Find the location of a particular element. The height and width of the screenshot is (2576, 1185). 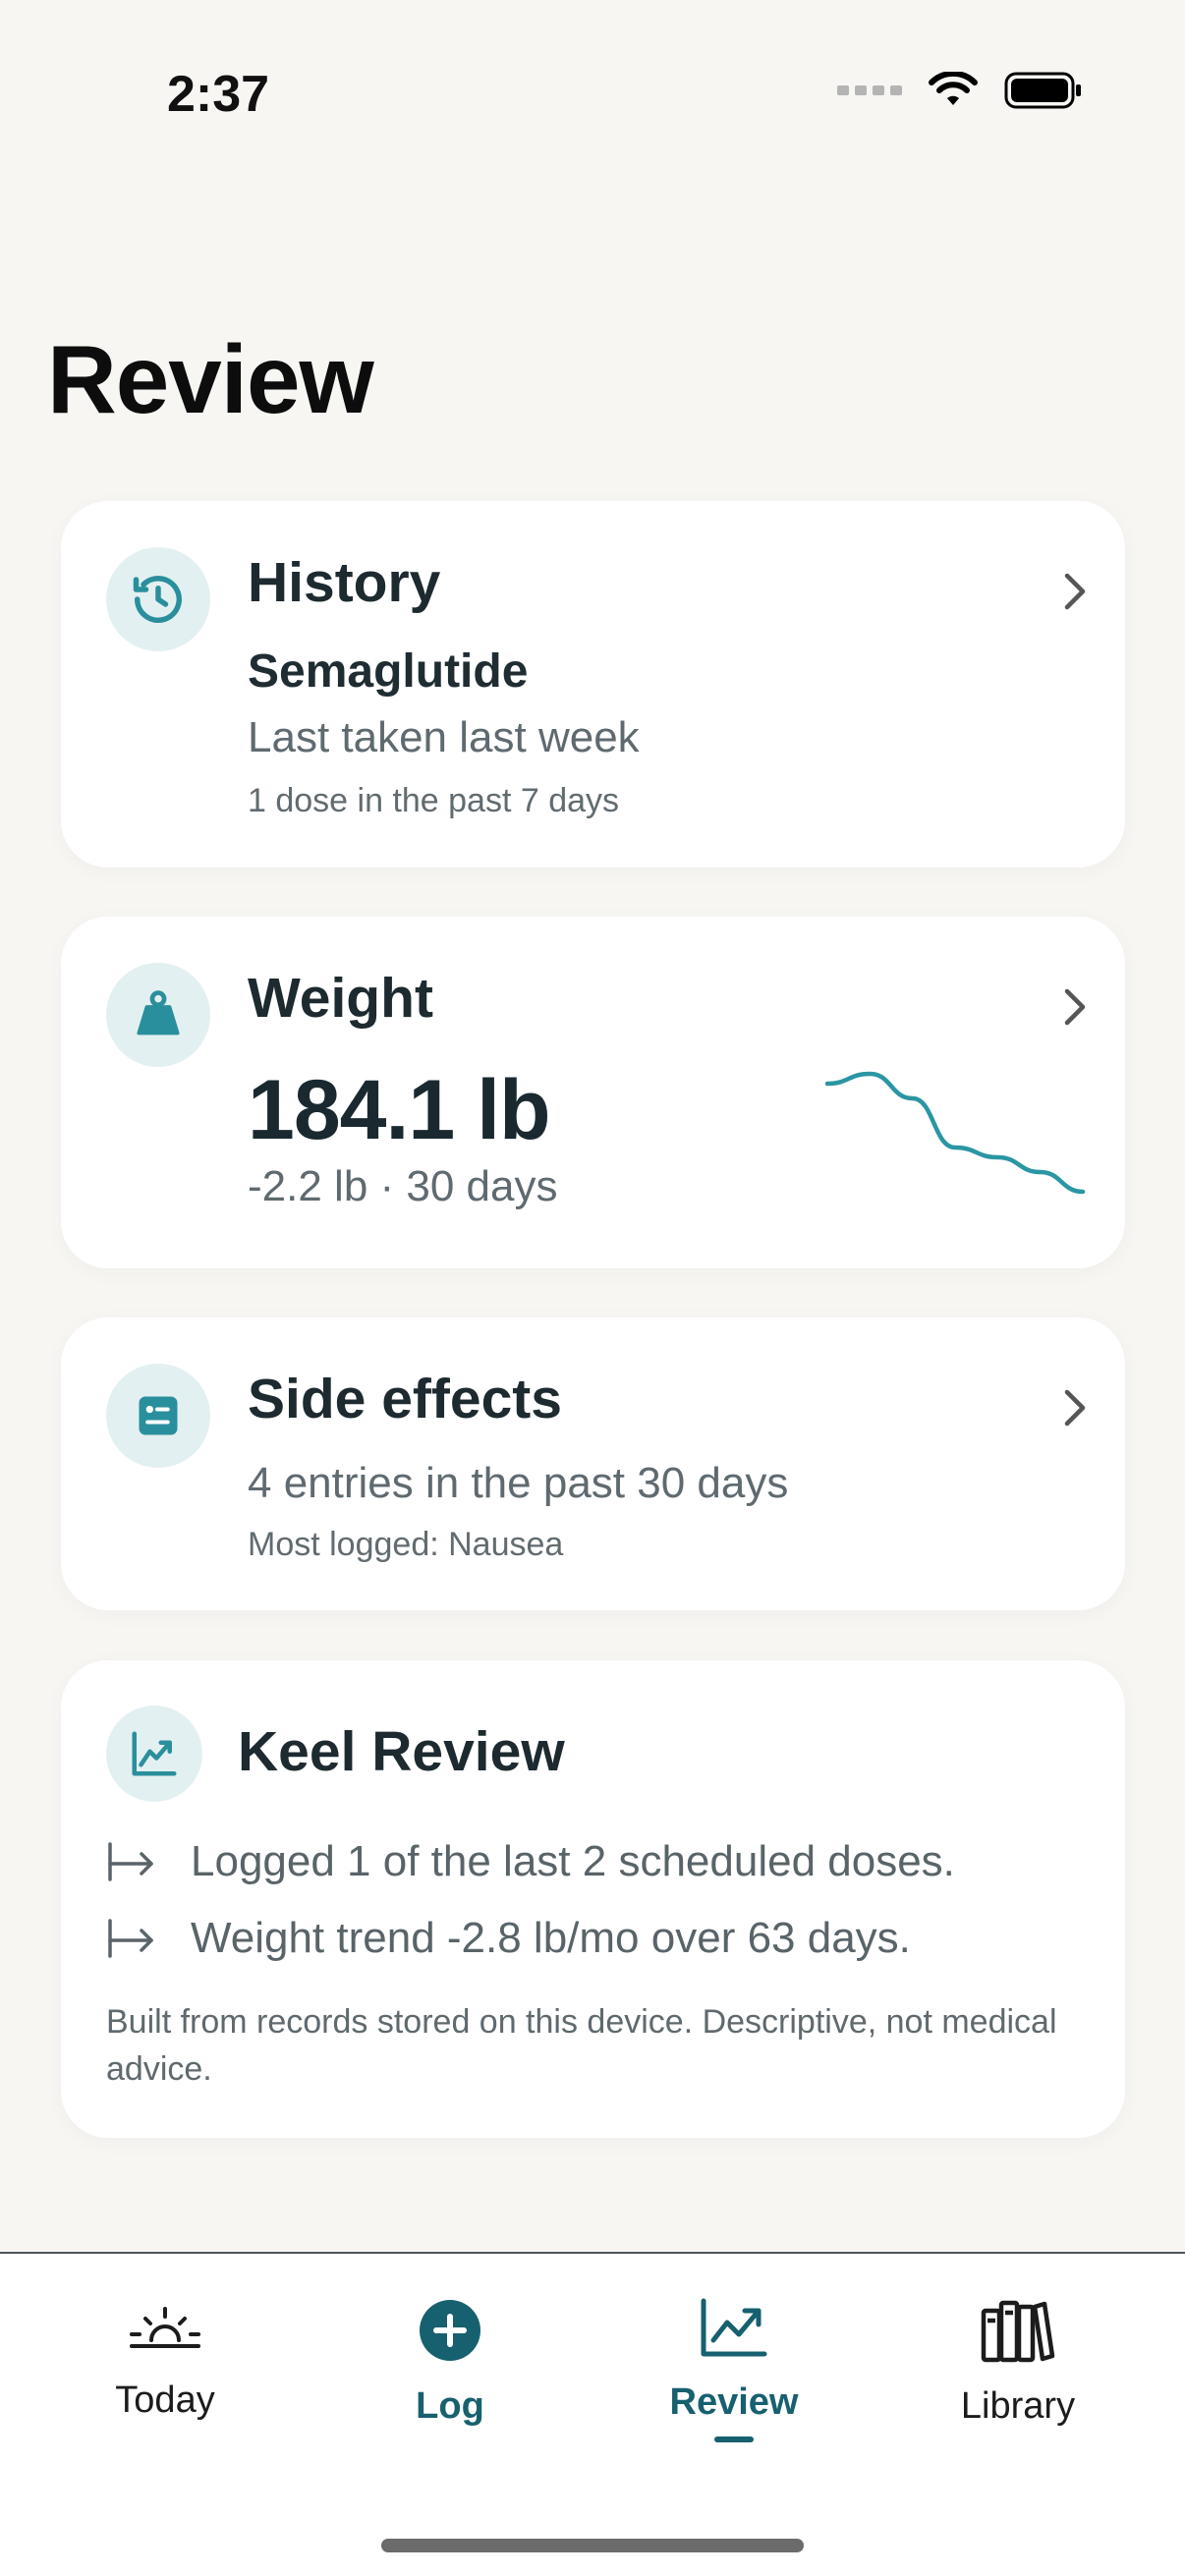

plus-circle-icon is located at coordinates (450, 2330).